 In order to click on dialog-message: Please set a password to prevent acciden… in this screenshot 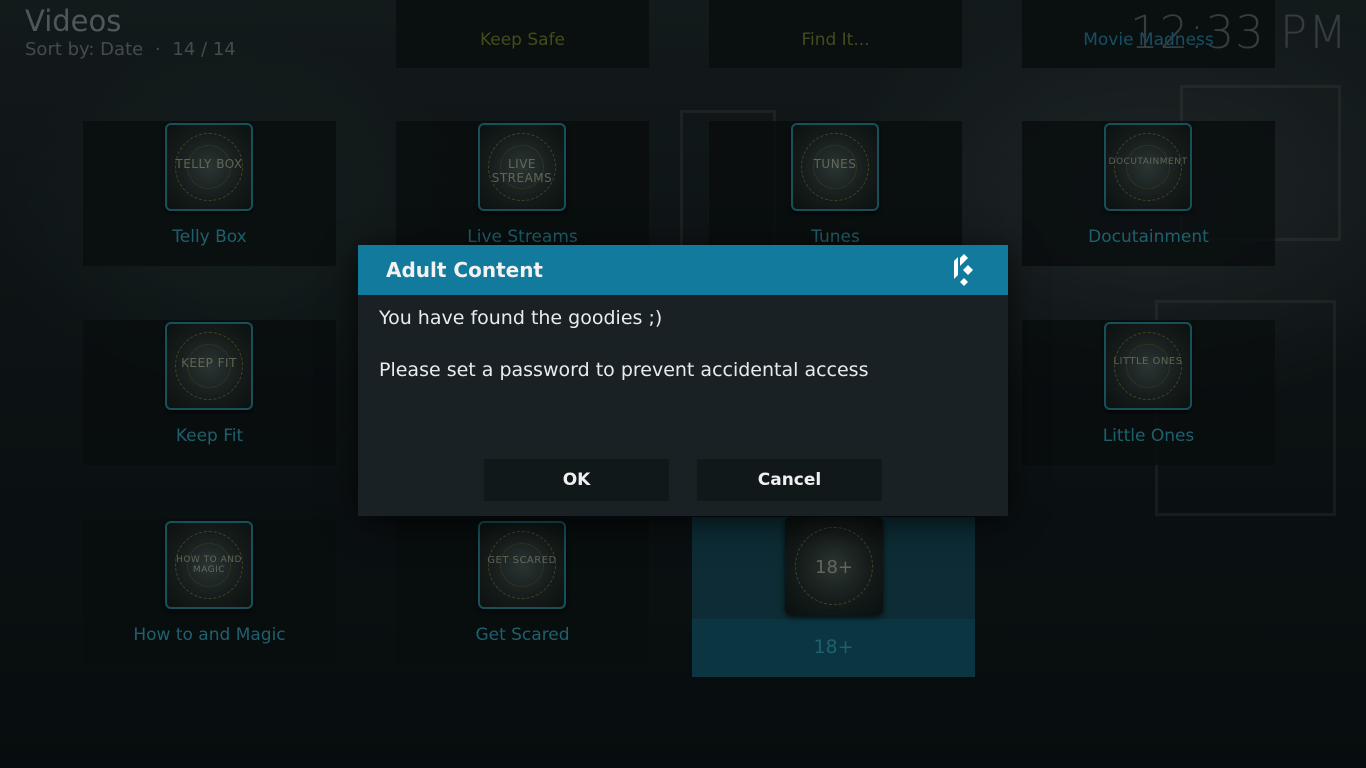, I will do `click(624, 370)`.